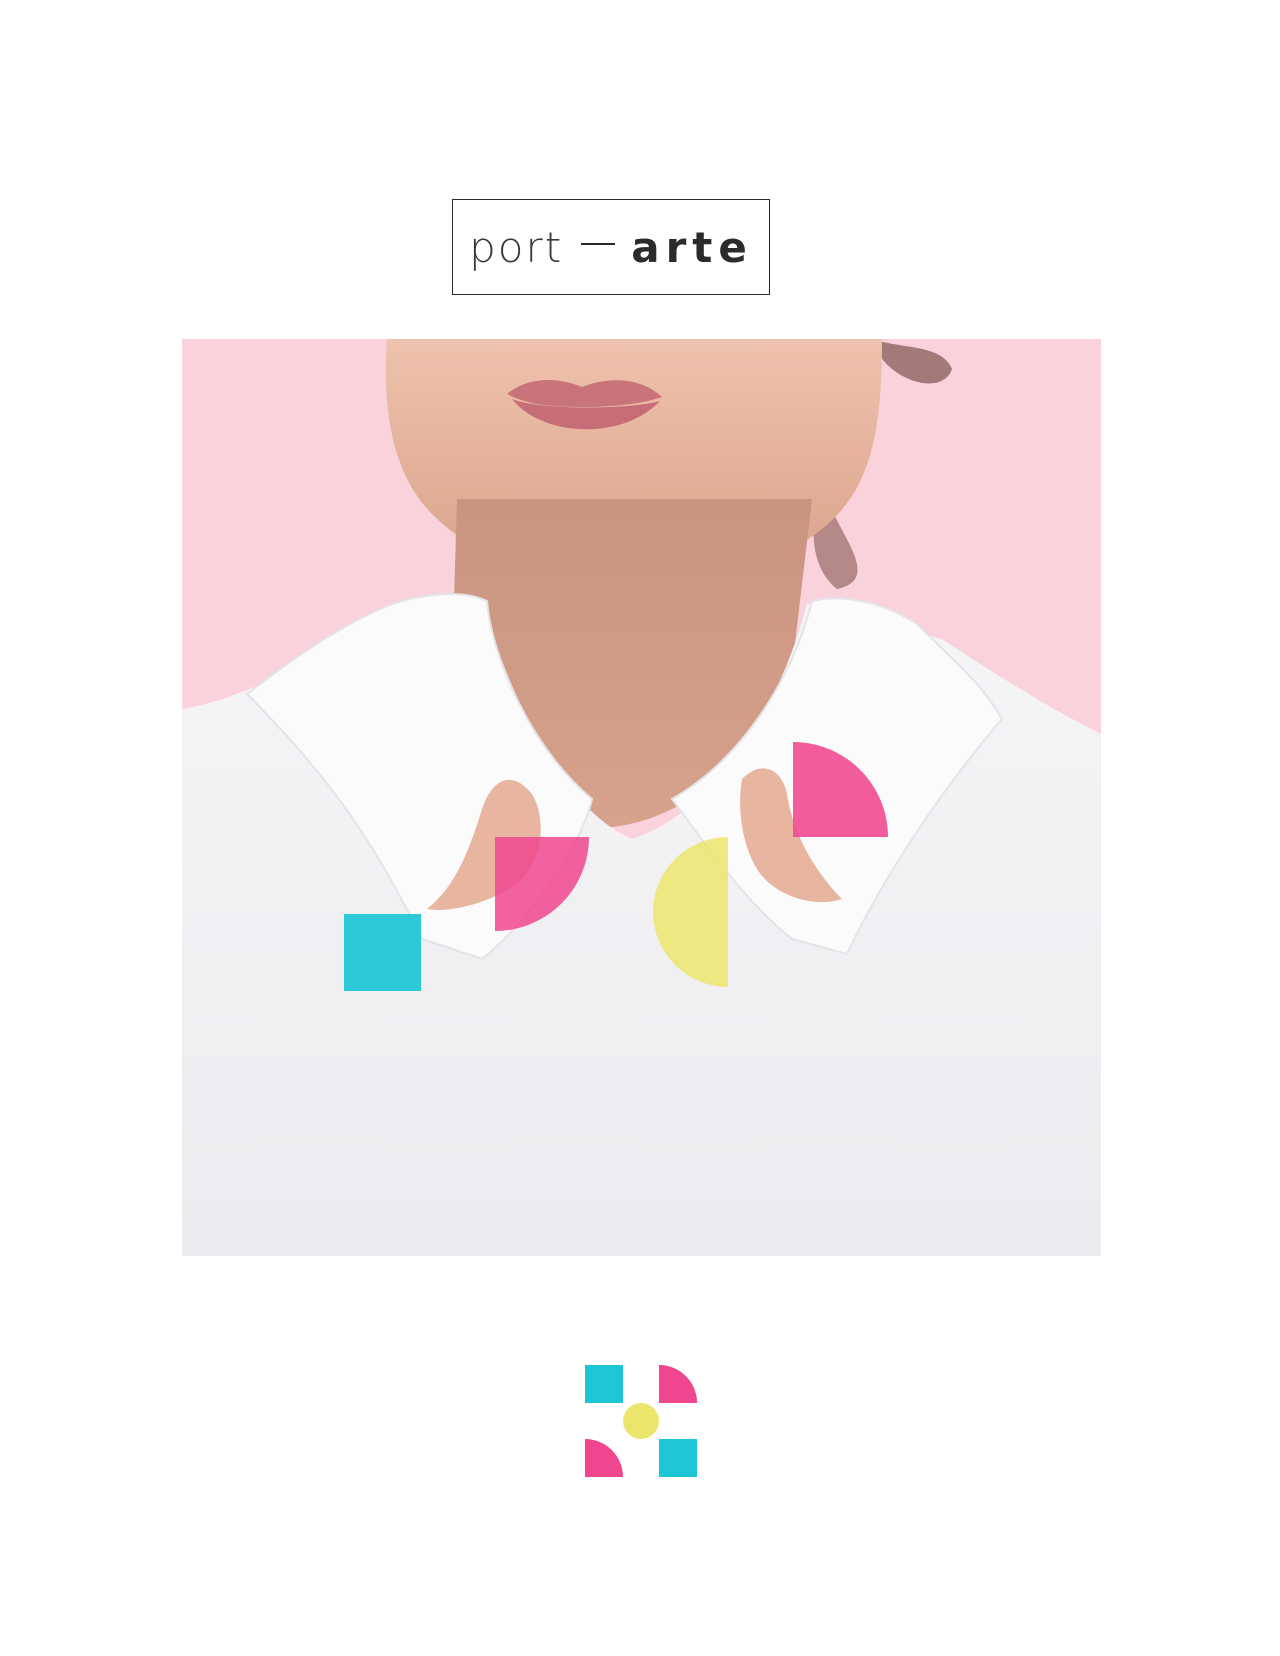 The image size is (1280, 1656). I want to click on brand-mark, so click(641, 1421).